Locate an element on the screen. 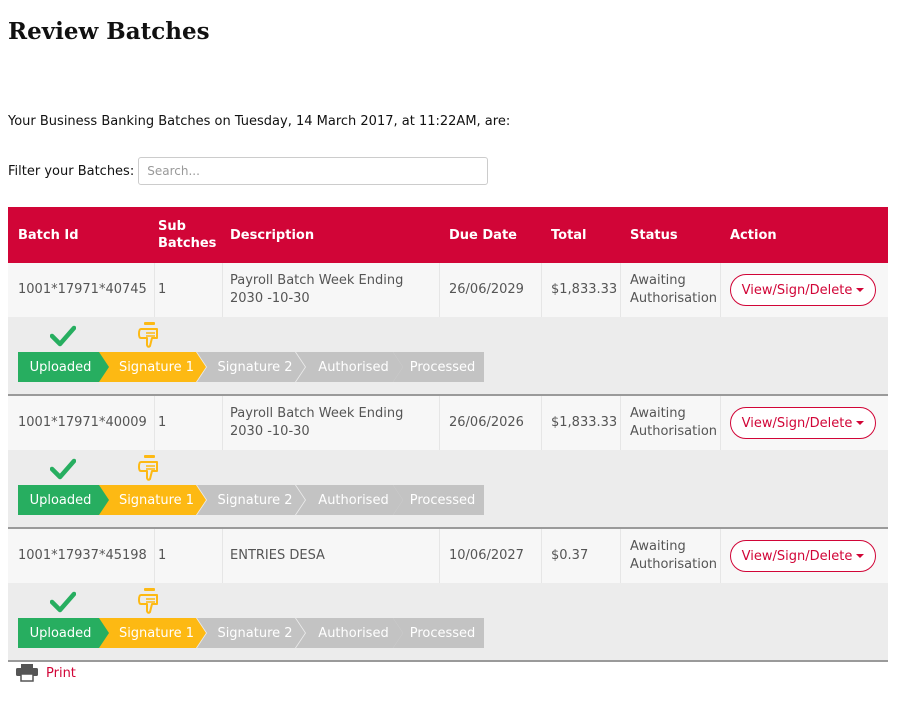 The height and width of the screenshot is (708, 901). page-title: Review Batches is located at coordinates (109, 31).